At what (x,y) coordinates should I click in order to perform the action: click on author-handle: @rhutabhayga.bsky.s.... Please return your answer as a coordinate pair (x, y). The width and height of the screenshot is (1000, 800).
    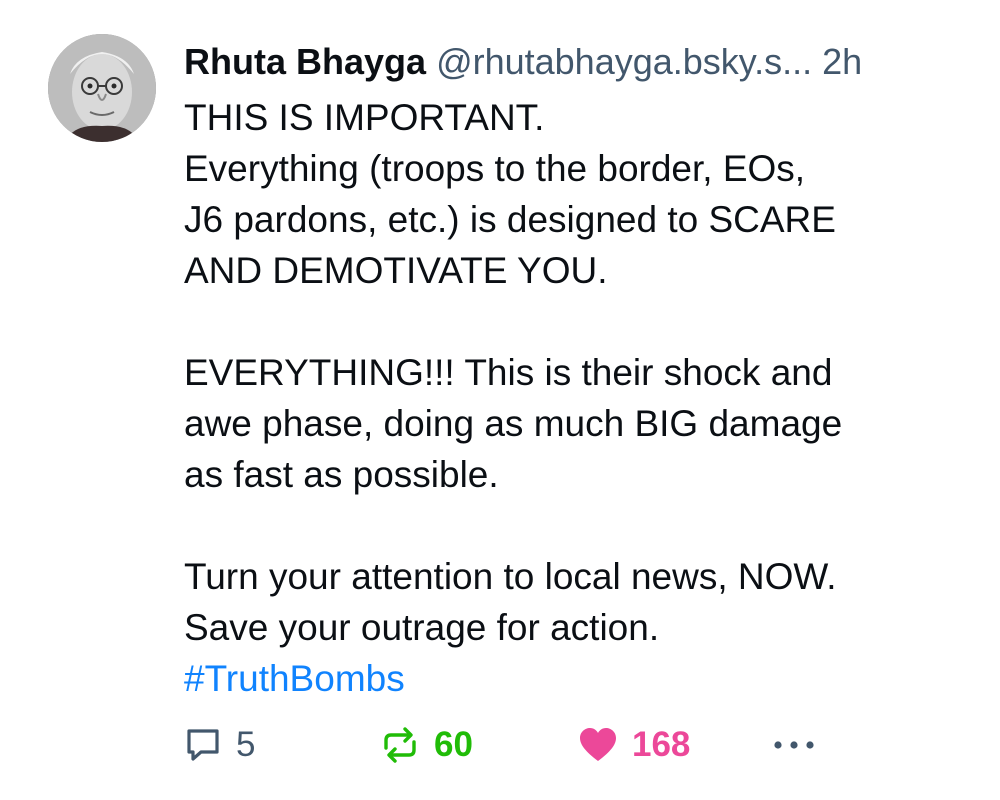
    Looking at the image, I should click on (624, 61).